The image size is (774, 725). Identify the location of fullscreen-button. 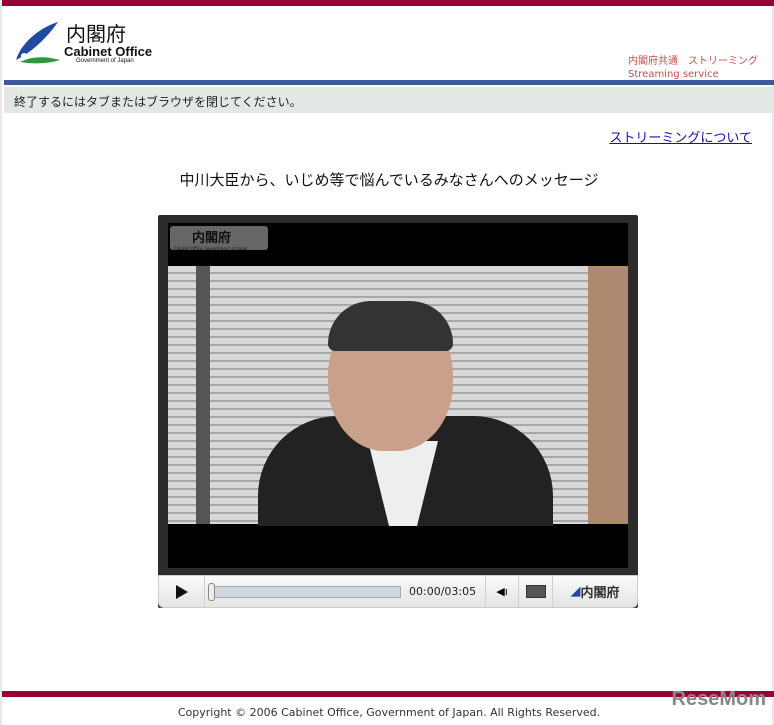
(536, 591).